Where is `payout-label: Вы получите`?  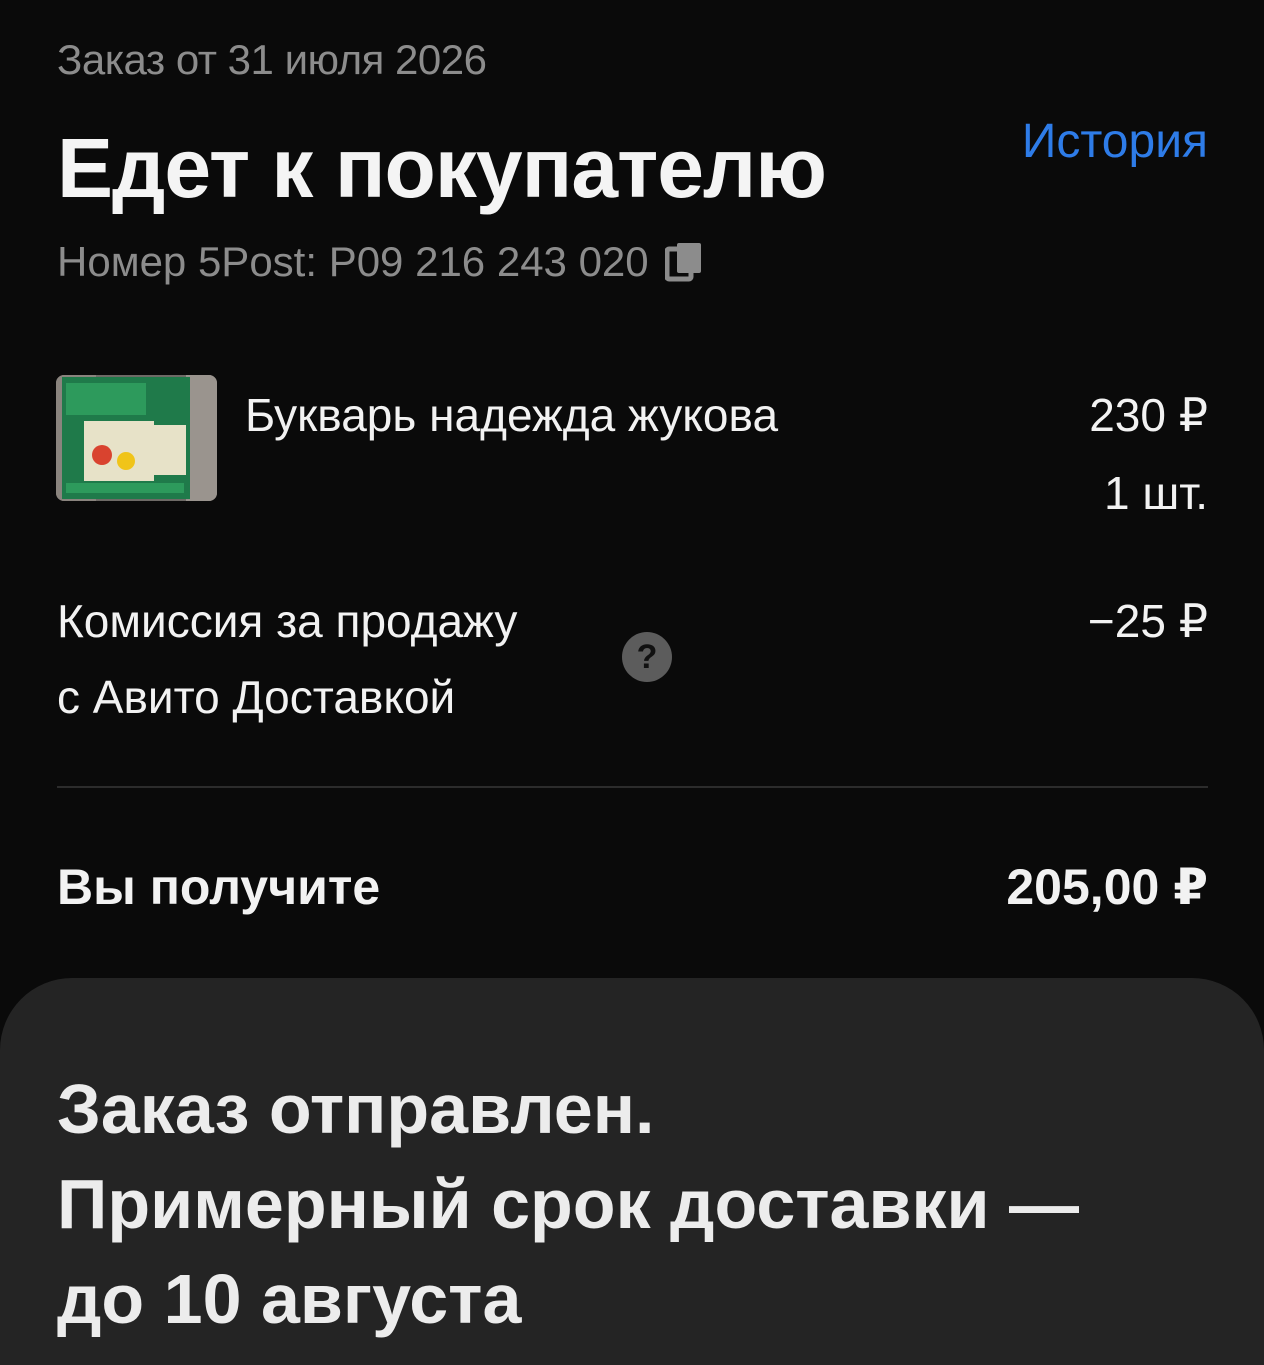
payout-label: Вы получите is located at coordinates (219, 887).